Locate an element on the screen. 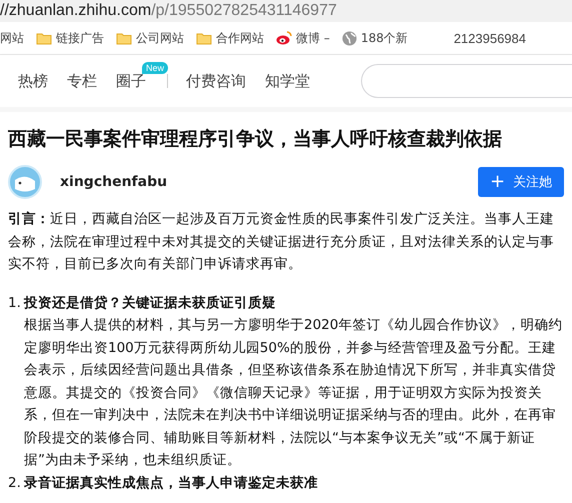 The image size is (572, 503). globe-icon is located at coordinates (349, 38).